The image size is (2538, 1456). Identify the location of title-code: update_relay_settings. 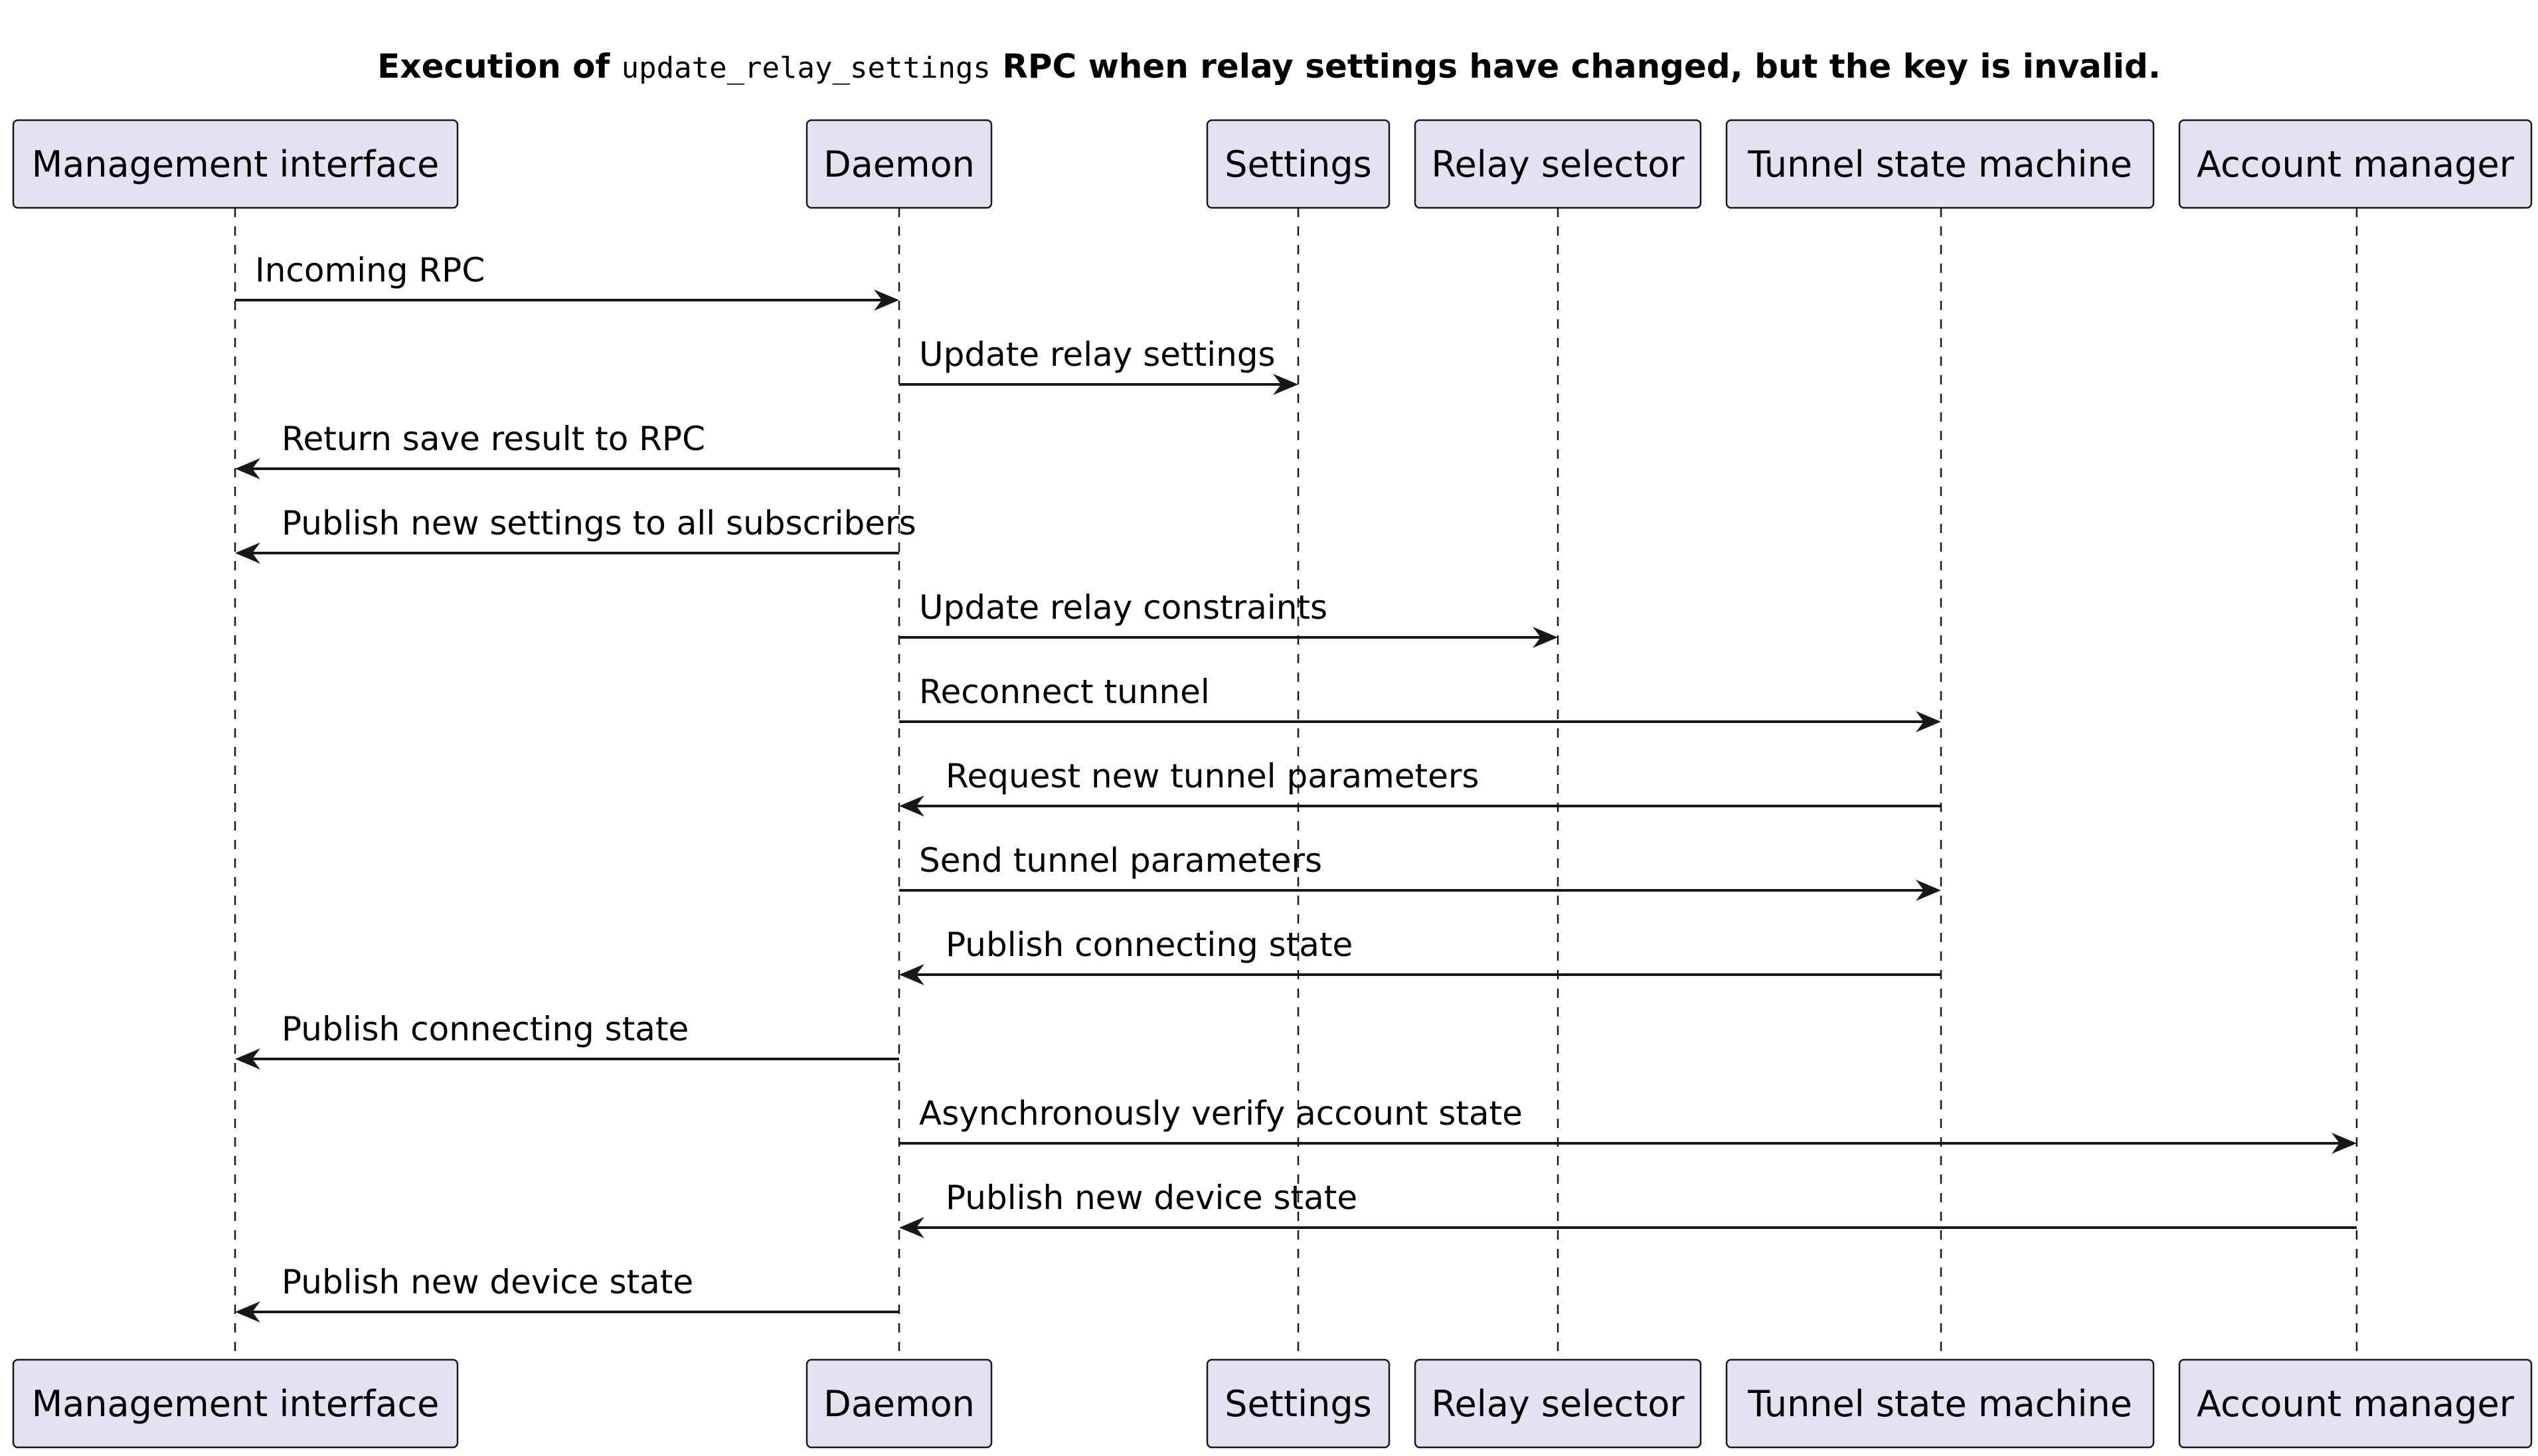
(806, 68).